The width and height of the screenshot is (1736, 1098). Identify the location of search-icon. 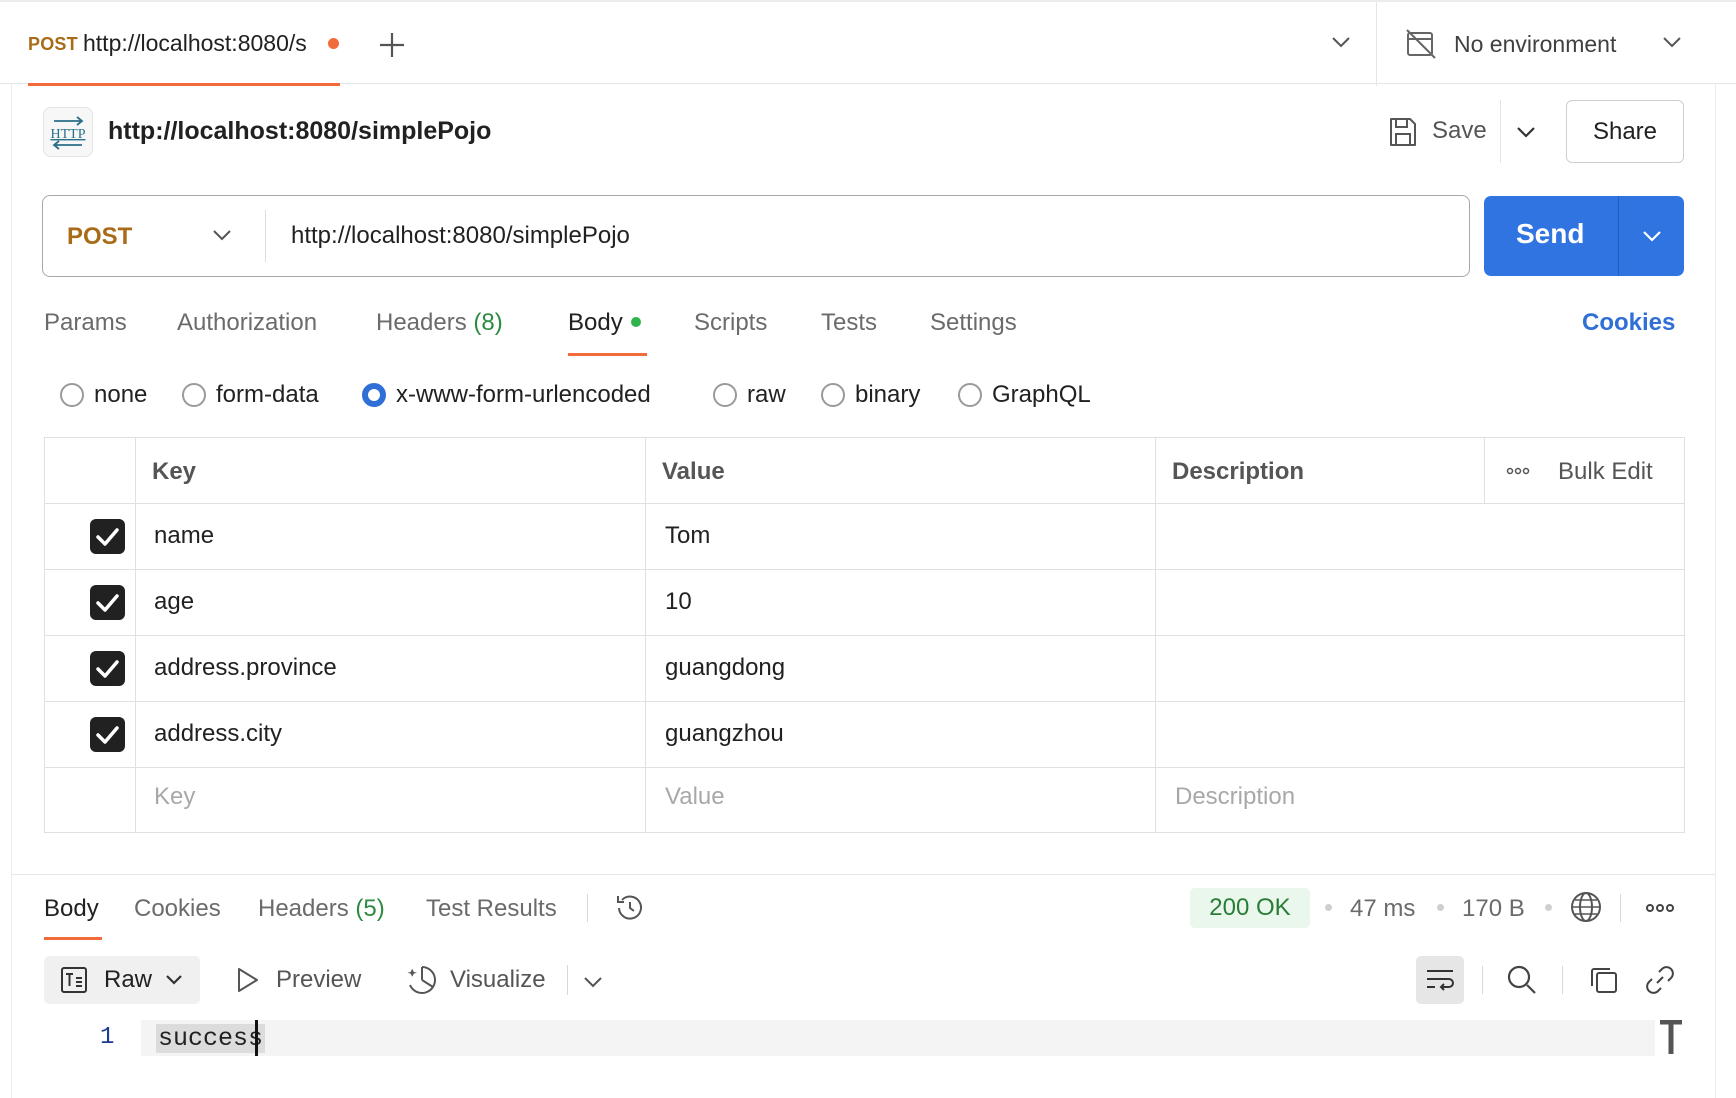
(1522, 980).